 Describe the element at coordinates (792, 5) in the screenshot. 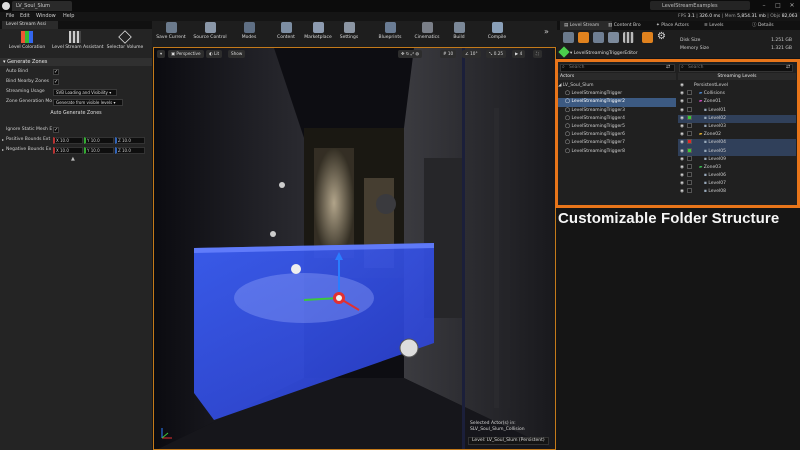

I see `close-button: ✕` at that location.